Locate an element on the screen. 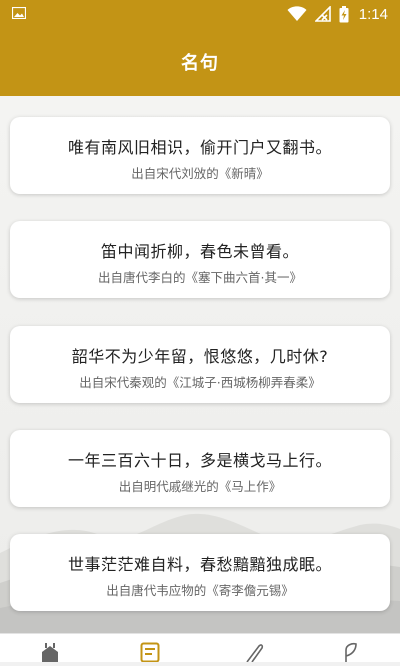 This screenshot has height=666, width=400. quote-card: 笛中闻折柳，春色未曾看。 出自唐代李白的《塞下曲六首·其一》 is located at coordinates (200, 259).